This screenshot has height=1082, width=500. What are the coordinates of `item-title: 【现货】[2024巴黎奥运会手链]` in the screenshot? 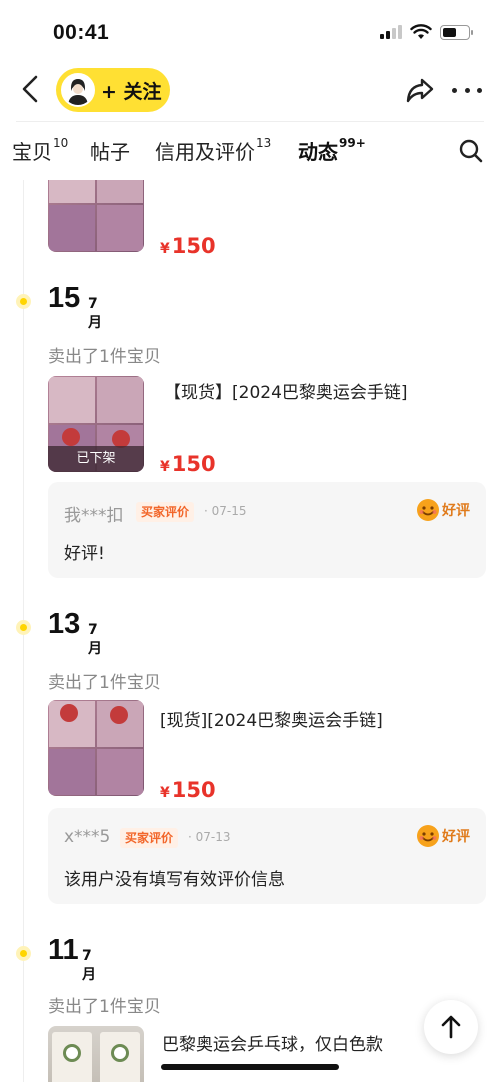 It's located at (286, 390).